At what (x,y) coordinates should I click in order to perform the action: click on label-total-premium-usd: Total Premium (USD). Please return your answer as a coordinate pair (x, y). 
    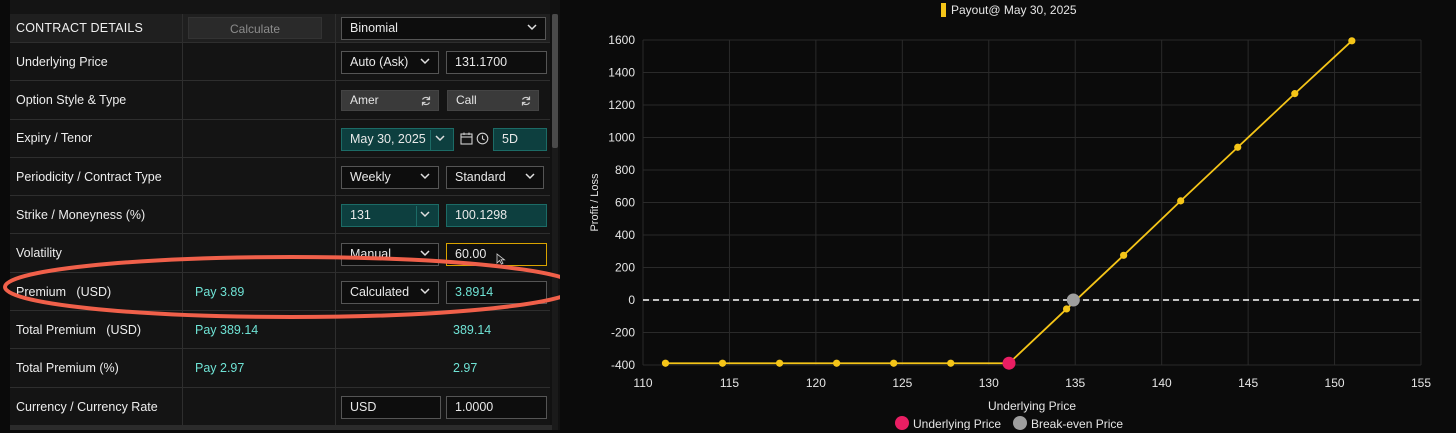
    Looking at the image, I should click on (79, 330).